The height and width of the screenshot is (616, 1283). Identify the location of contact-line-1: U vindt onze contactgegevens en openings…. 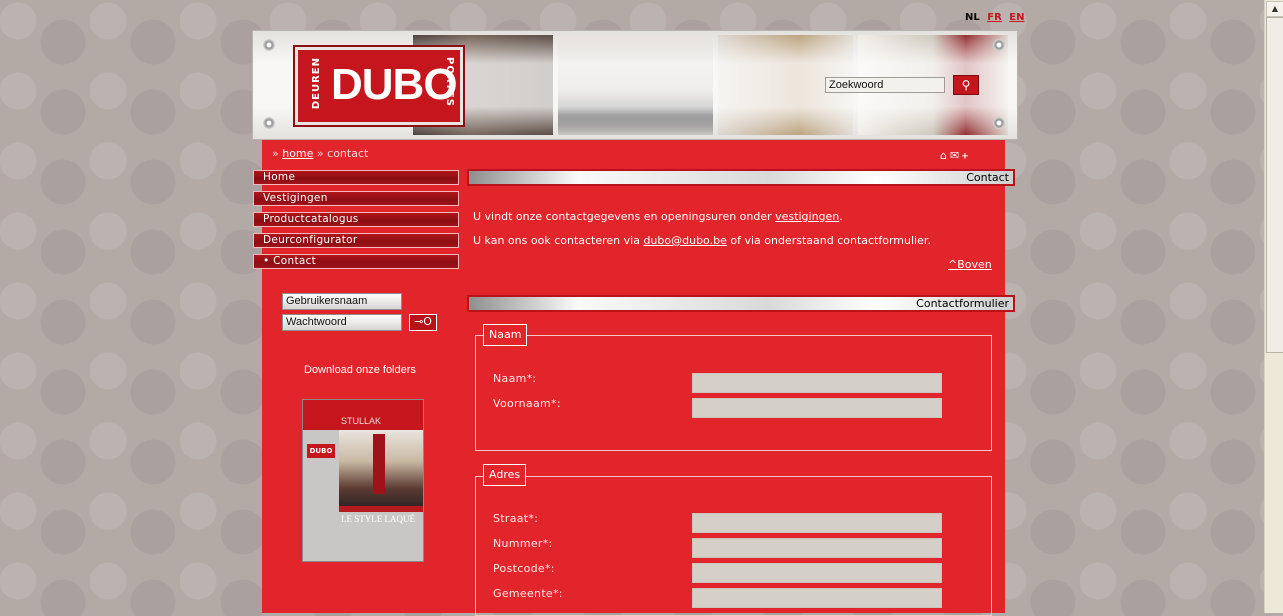
(658, 216).